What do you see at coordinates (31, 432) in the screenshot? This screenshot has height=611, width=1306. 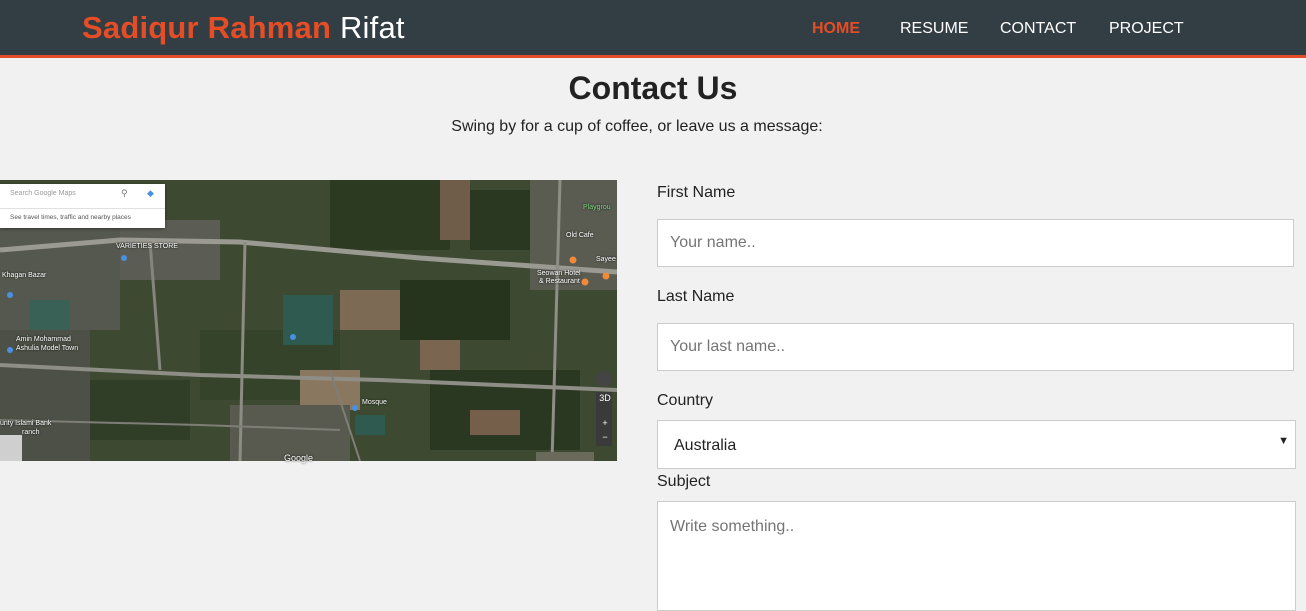 I see `map-label-branch: ranch` at bounding box center [31, 432].